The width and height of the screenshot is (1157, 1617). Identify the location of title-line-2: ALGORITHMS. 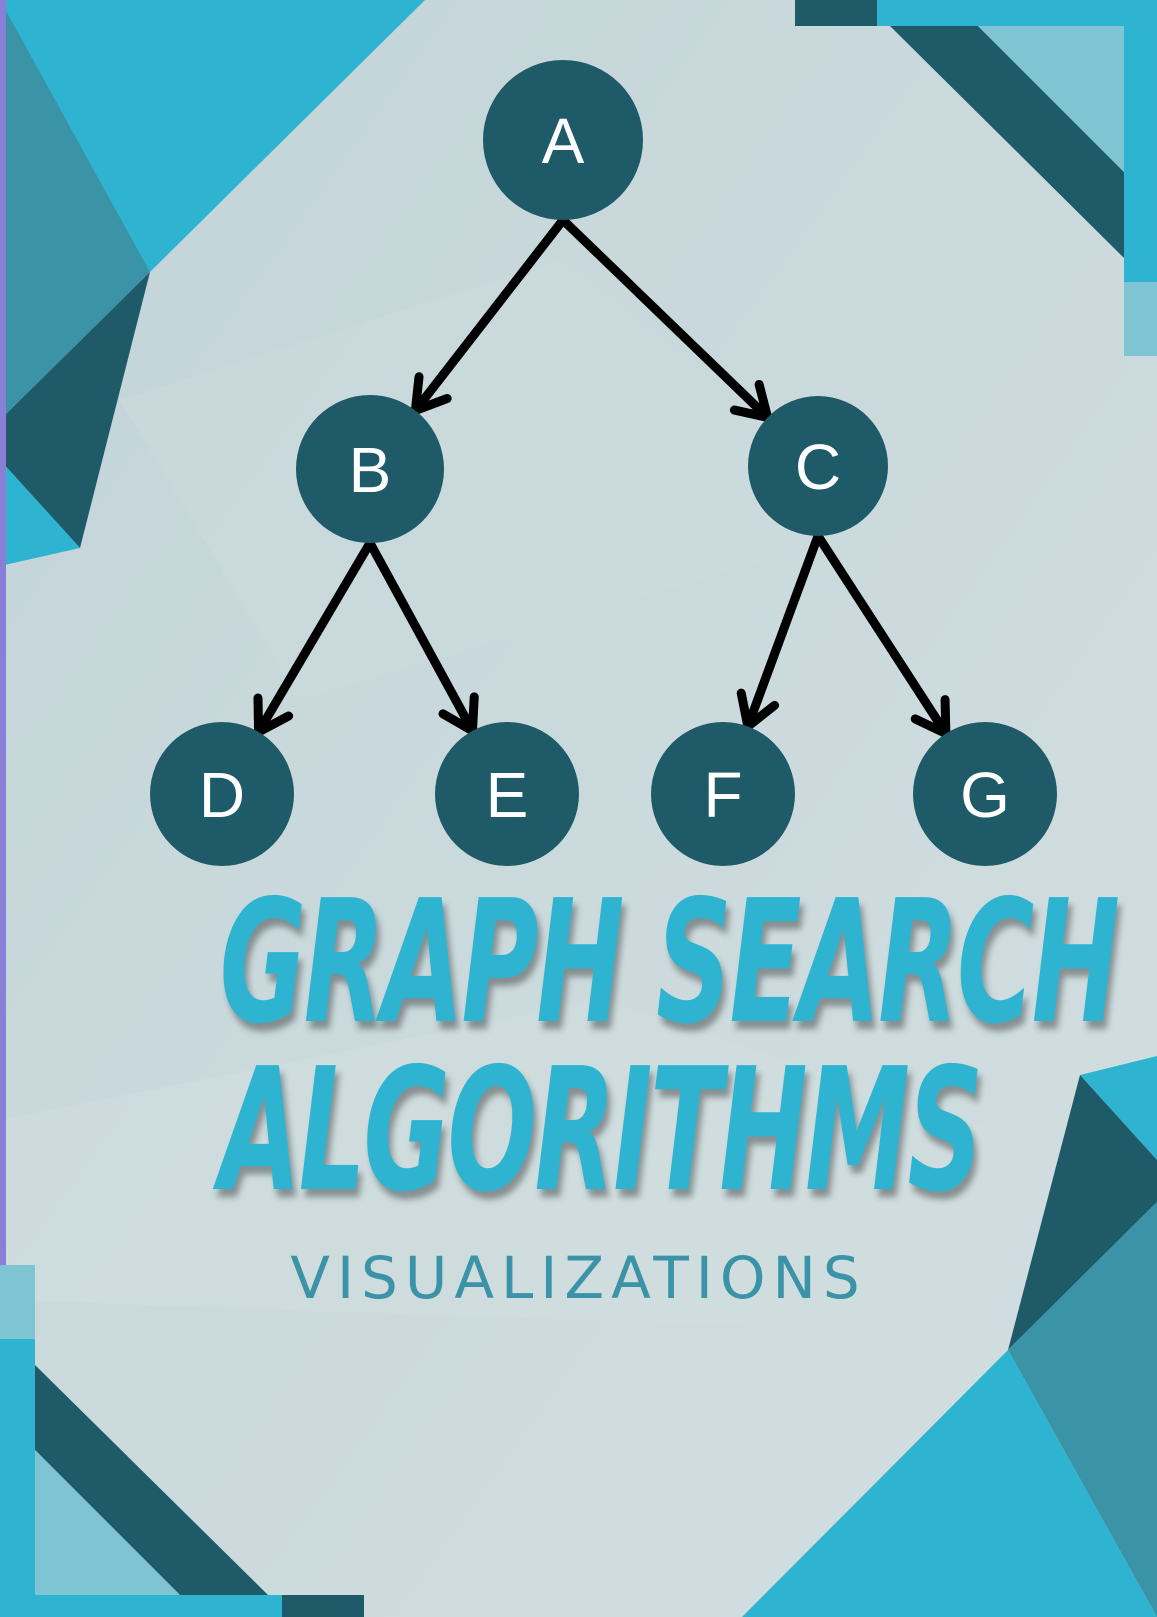
(601, 1131).